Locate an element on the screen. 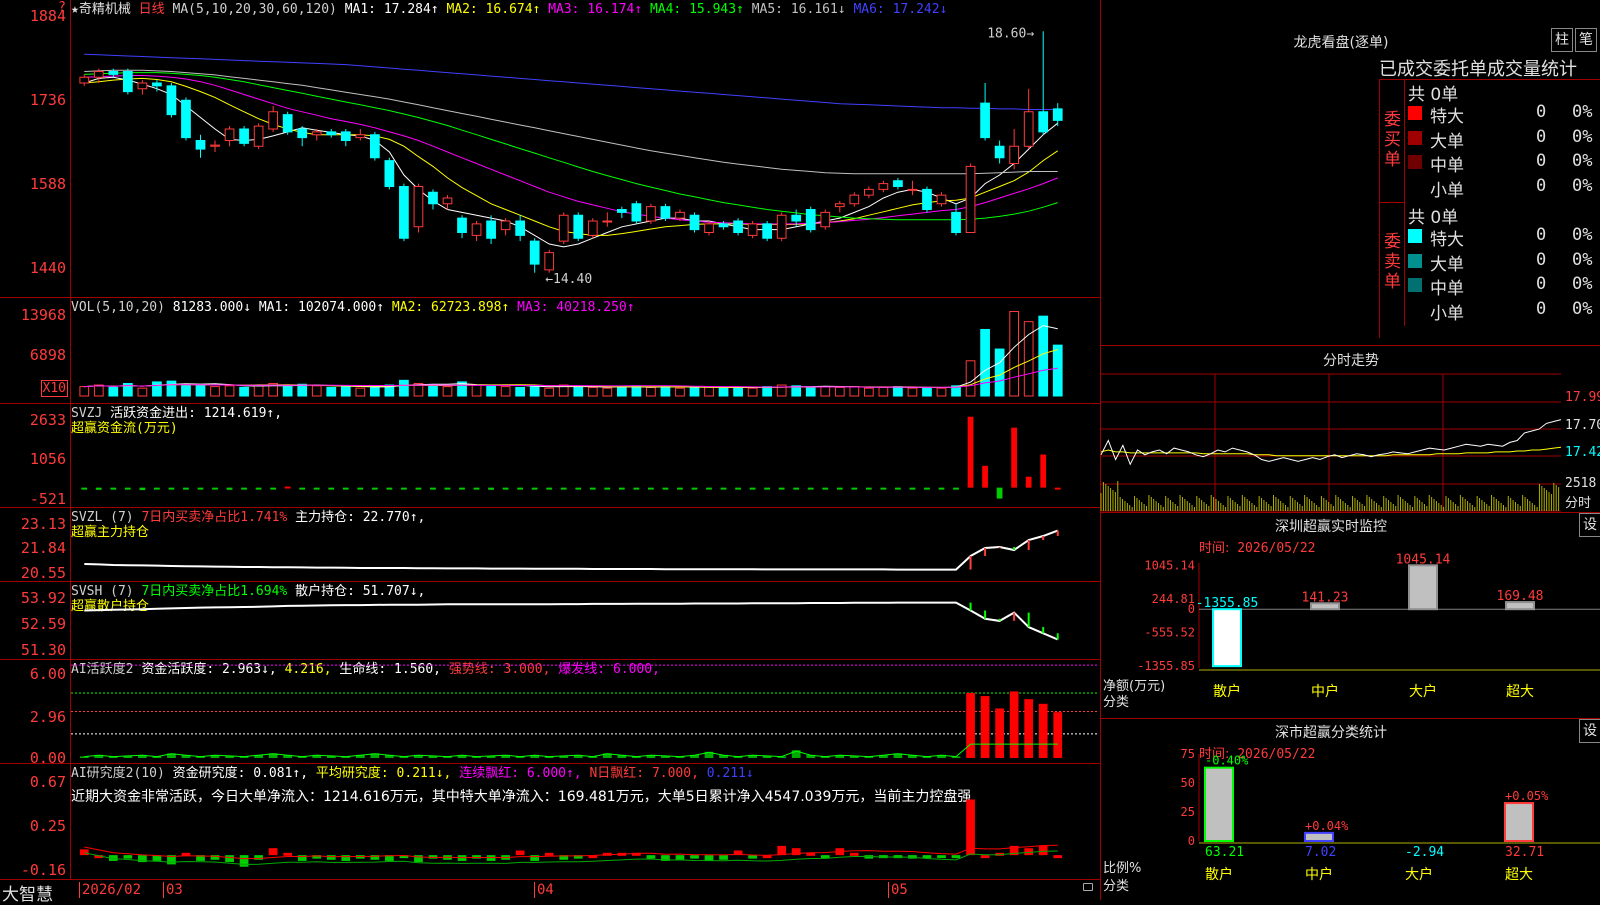 This screenshot has width=1600, height=905. high-price-label: 18.60→ is located at coordinates (1010, 33).